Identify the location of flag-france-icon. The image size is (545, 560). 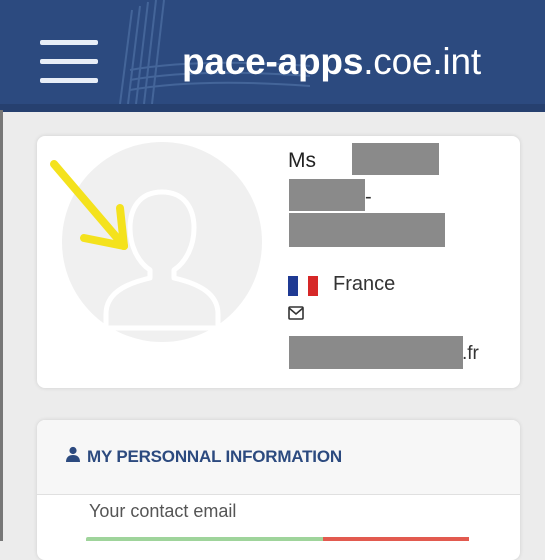
(303, 286).